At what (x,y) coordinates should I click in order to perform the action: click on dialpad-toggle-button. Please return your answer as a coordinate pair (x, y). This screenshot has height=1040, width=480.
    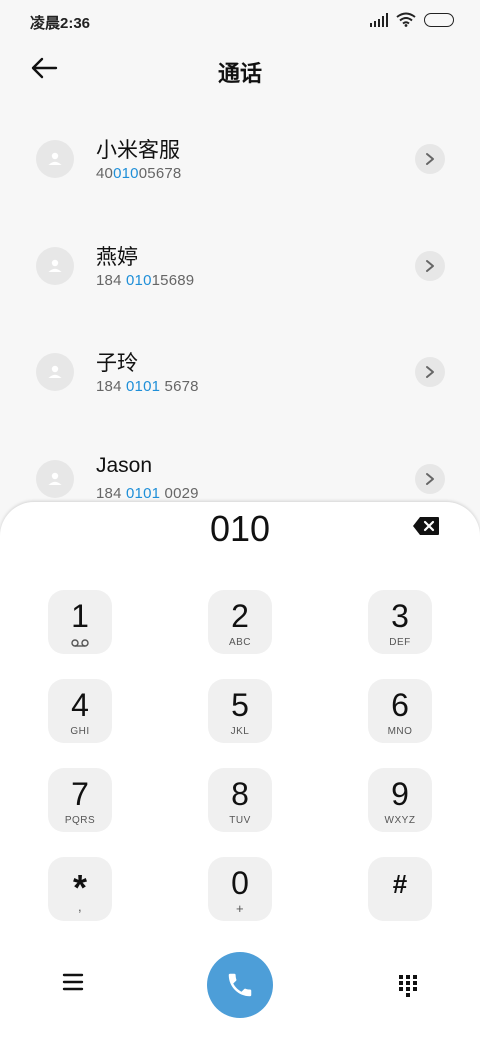
    Looking at the image, I should click on (408, 987).